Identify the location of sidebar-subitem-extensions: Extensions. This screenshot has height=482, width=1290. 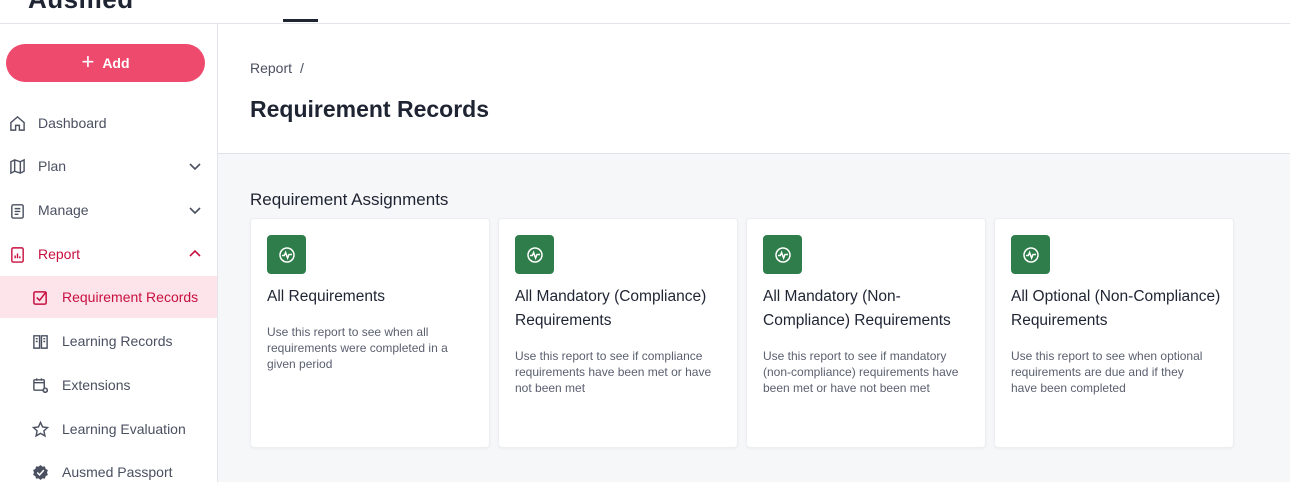
(108, 385).